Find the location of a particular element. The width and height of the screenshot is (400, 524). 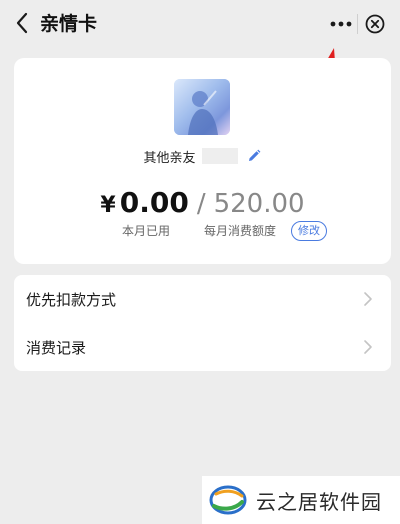

list-item-spending-records: 消费记录 is located at coordinates (202, 347).